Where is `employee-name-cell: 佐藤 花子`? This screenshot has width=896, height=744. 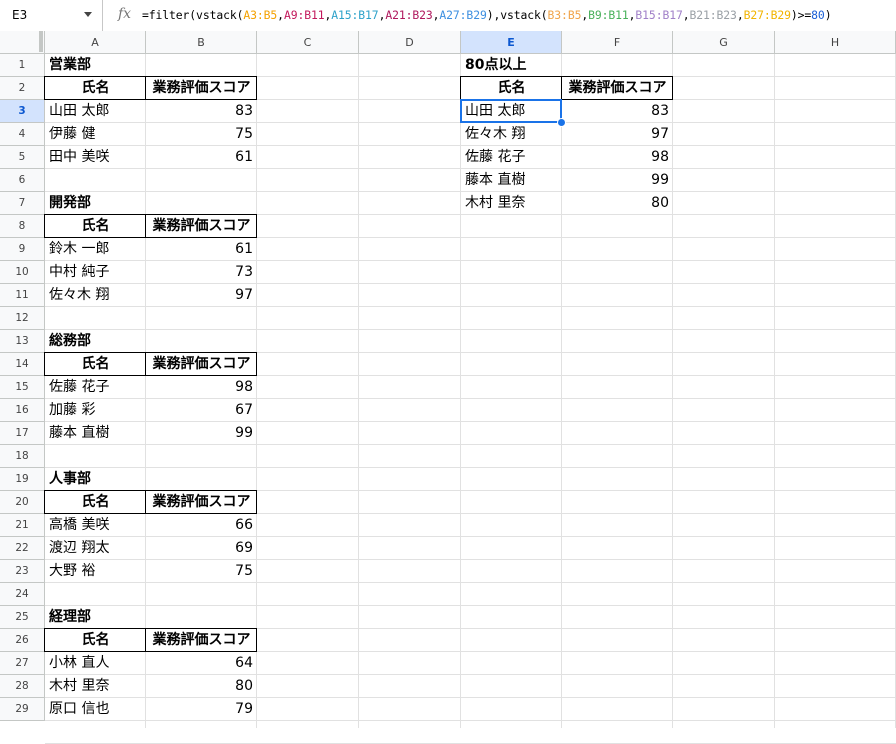 employee-name-cell: 佐藤 花子 is located at coordinates (95, 387).